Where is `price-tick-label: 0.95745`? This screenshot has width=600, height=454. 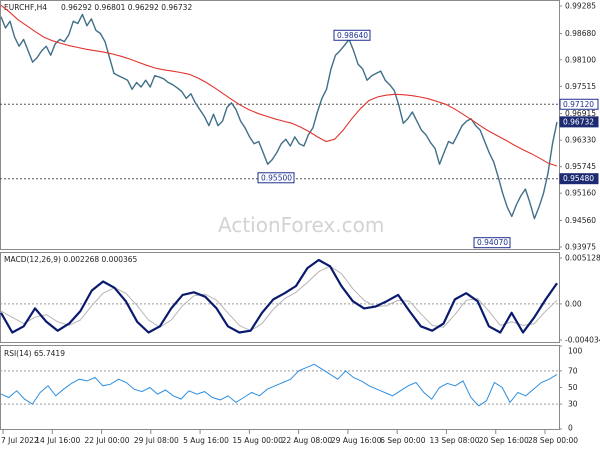
price-tick-label: 0.95745 is located at coordinates (580, 166).